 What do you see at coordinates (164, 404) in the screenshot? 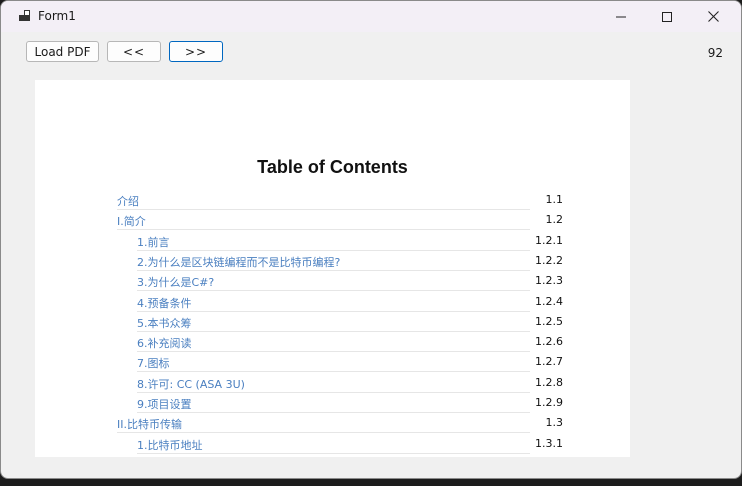
I see `toc-entry-label: 9.项目设置` at bounding box center [164, 404].